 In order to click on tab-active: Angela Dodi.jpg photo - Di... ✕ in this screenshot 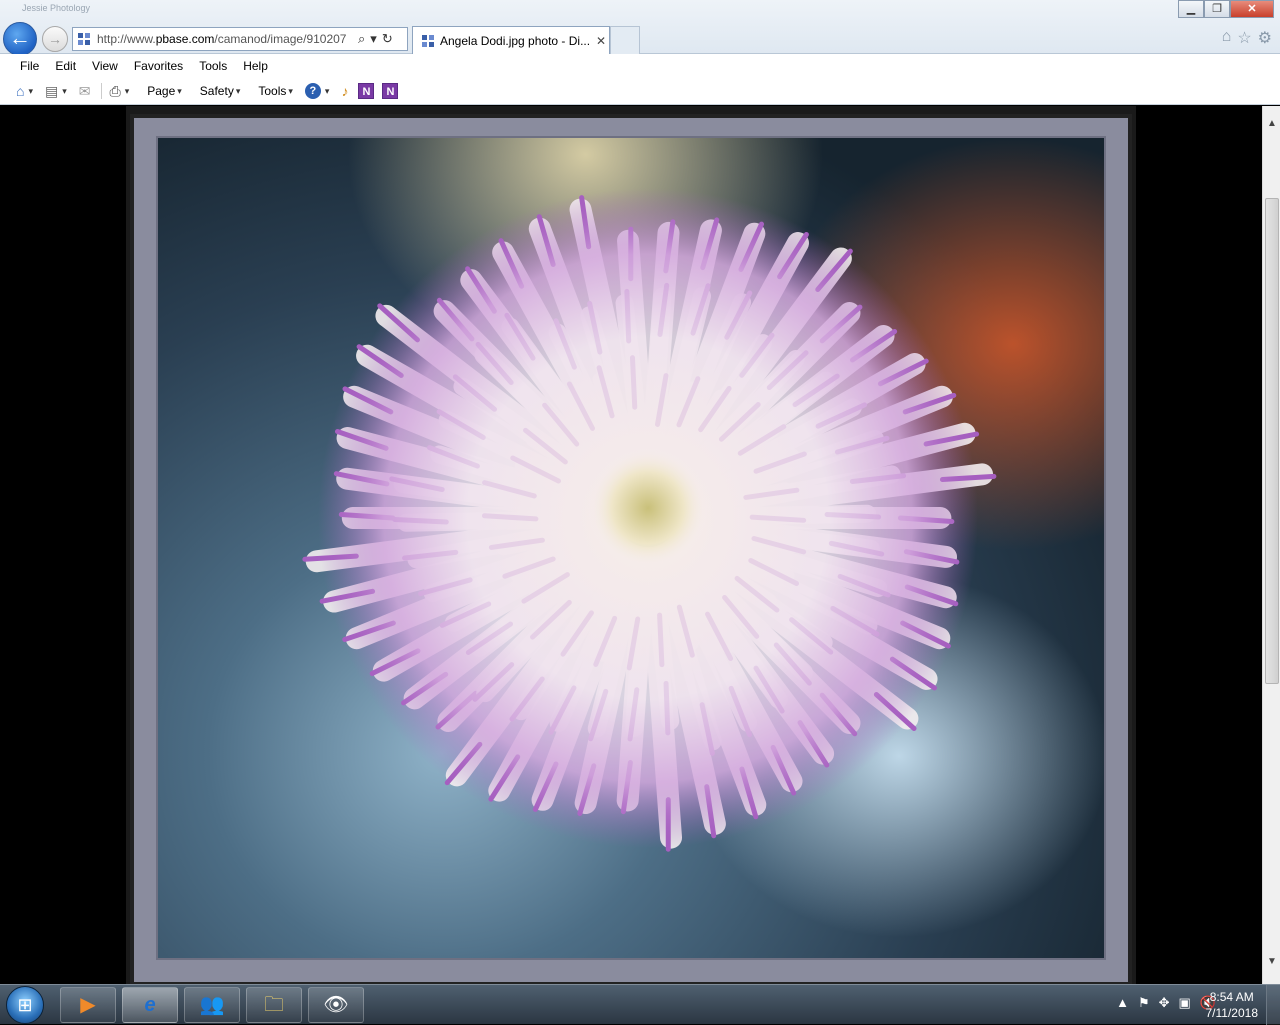, I will do `click(511, 40)`.